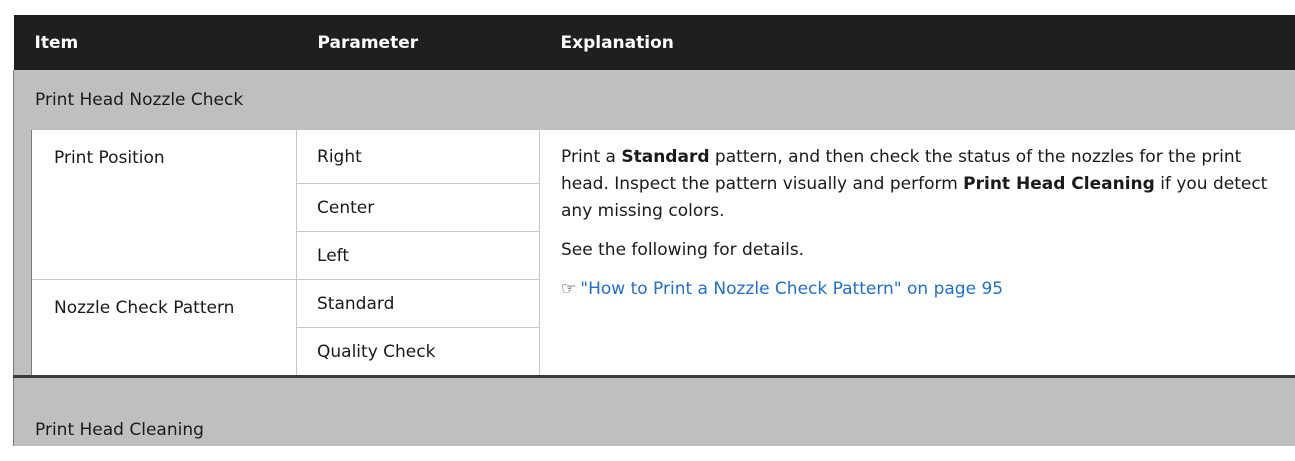 This screenshot has width=1295, height=461. I want to click on header-item: Item, so click(155, 42).